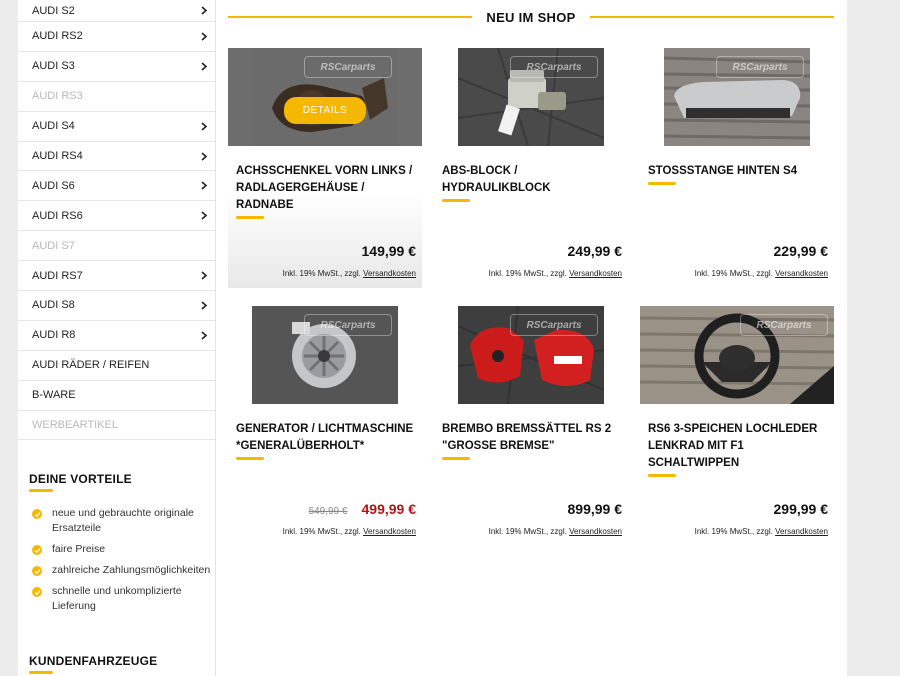  I want to click on product-price: 149,99 €, so click(389, 251).